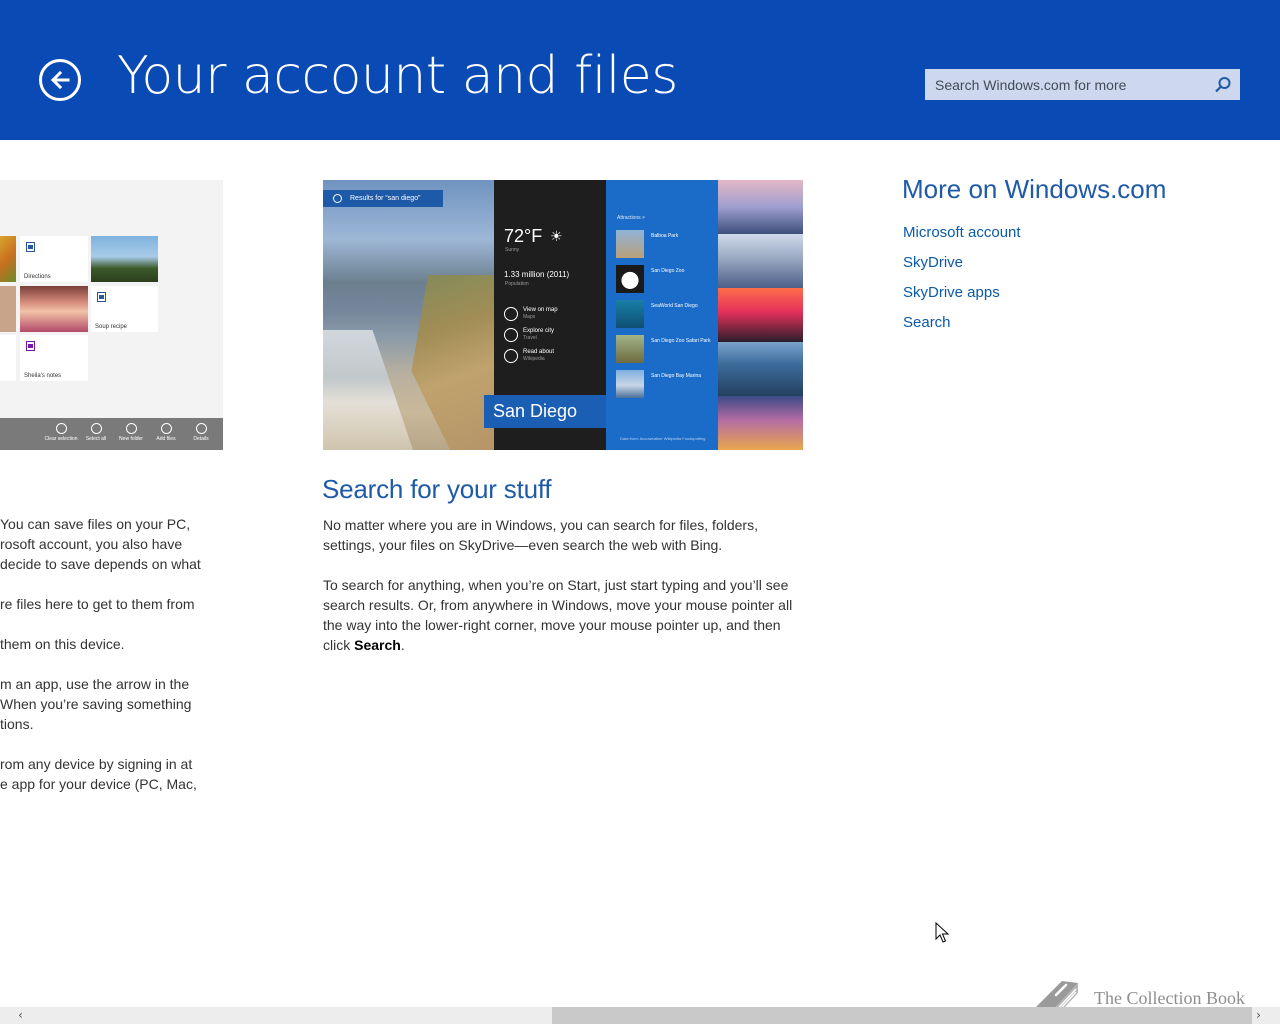 The image size is (1280, 1024). I want to click on article-title: Search for your stuff, so click(437, 489).